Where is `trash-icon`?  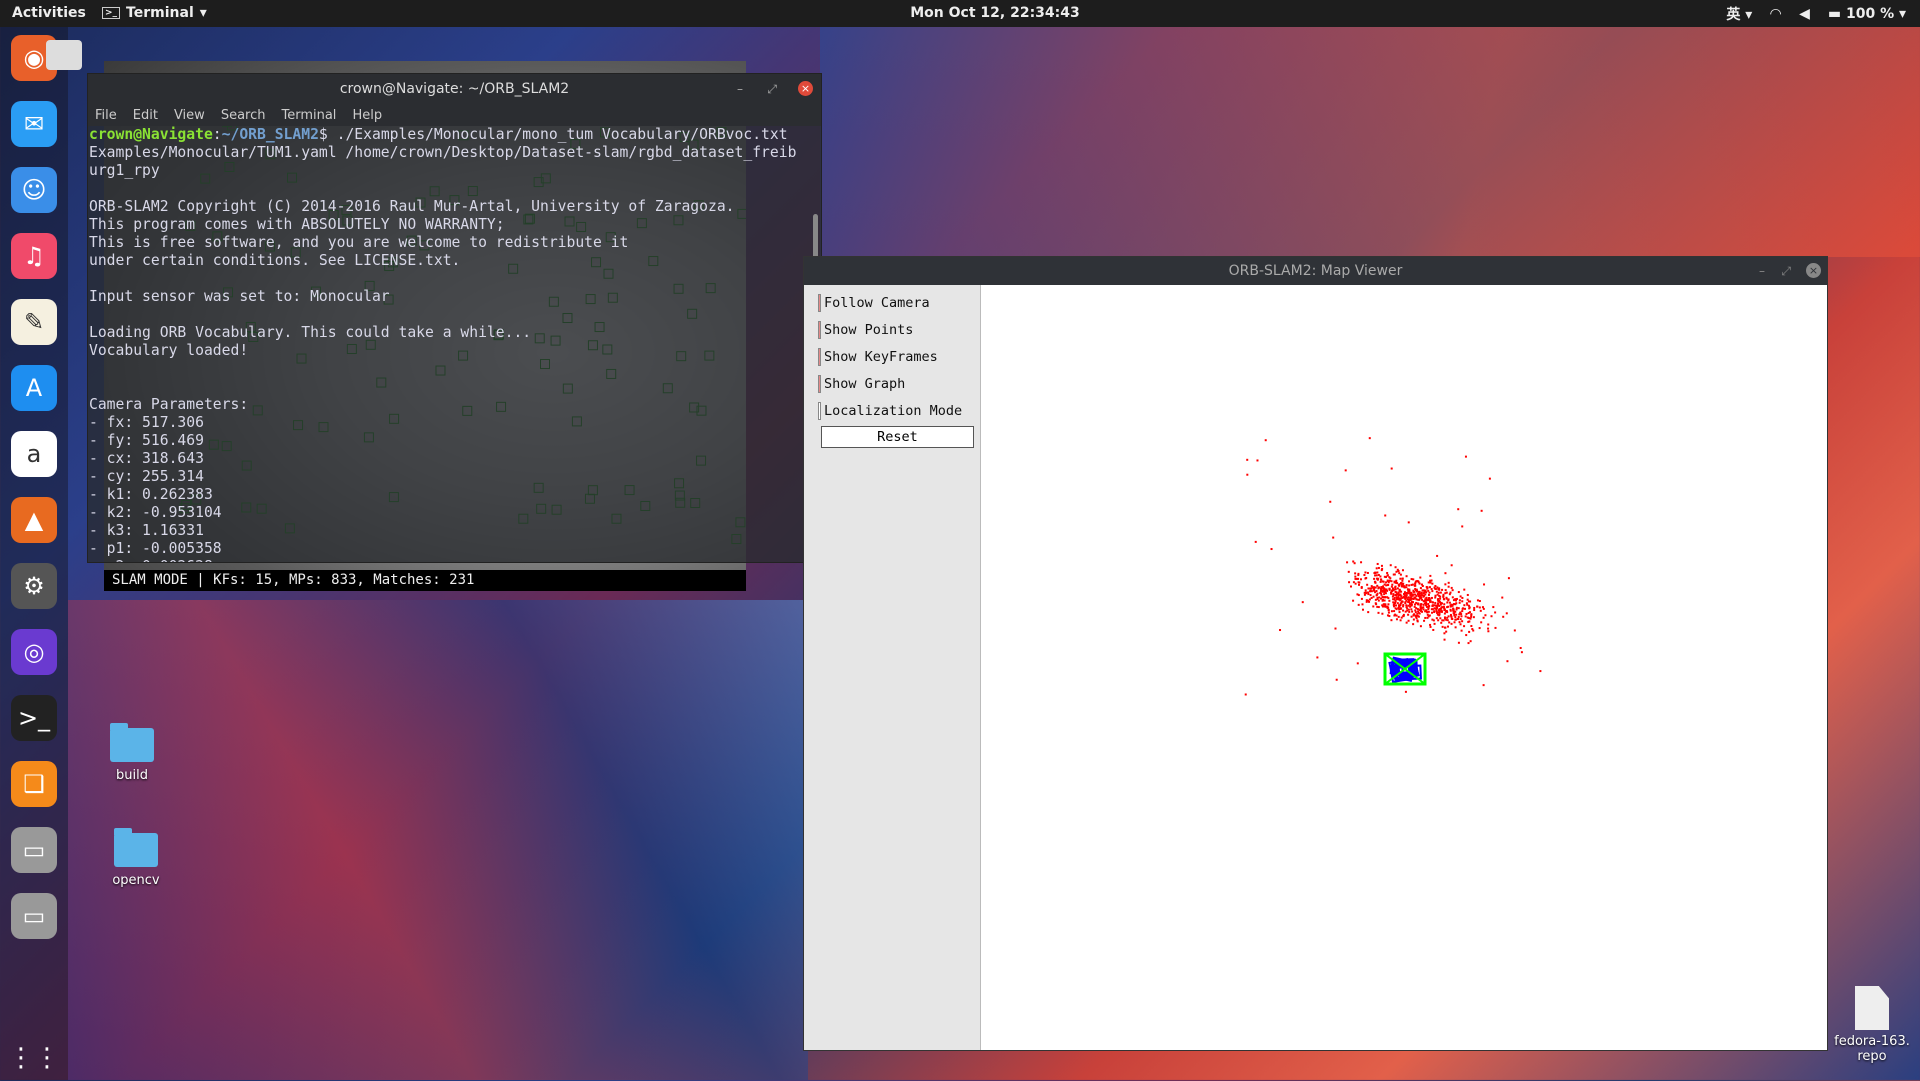 trash-icon is located at coordinates (64, 55).